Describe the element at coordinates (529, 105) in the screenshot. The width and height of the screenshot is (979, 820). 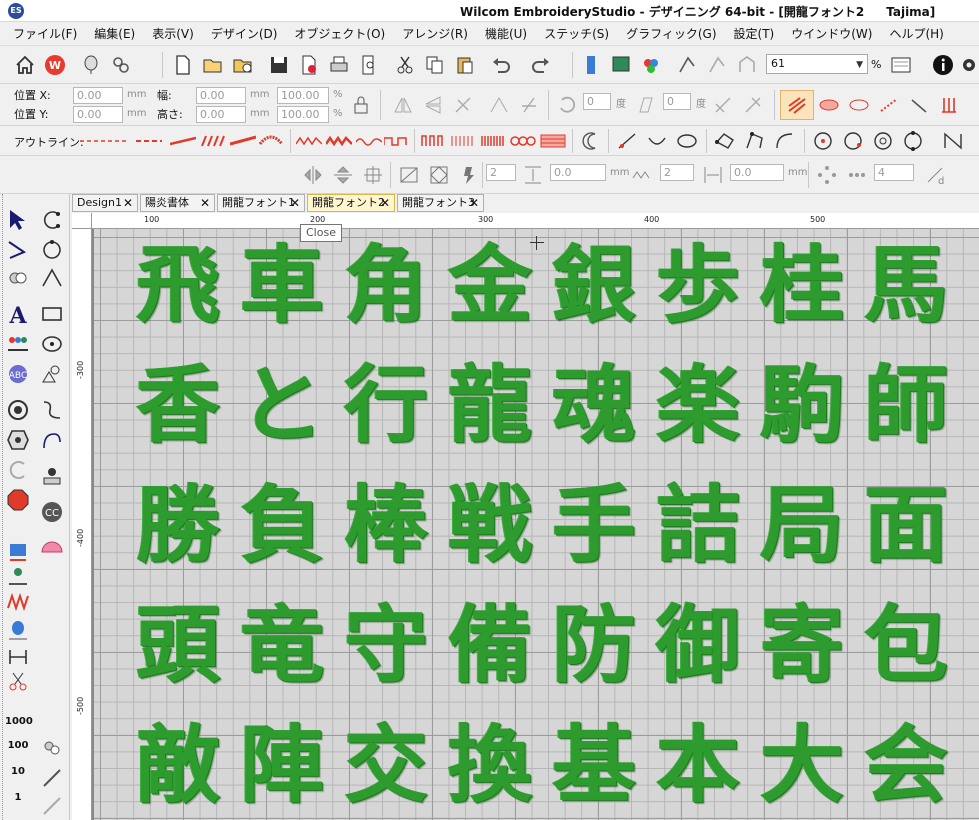
I see `skew-tool-icon` at that location.